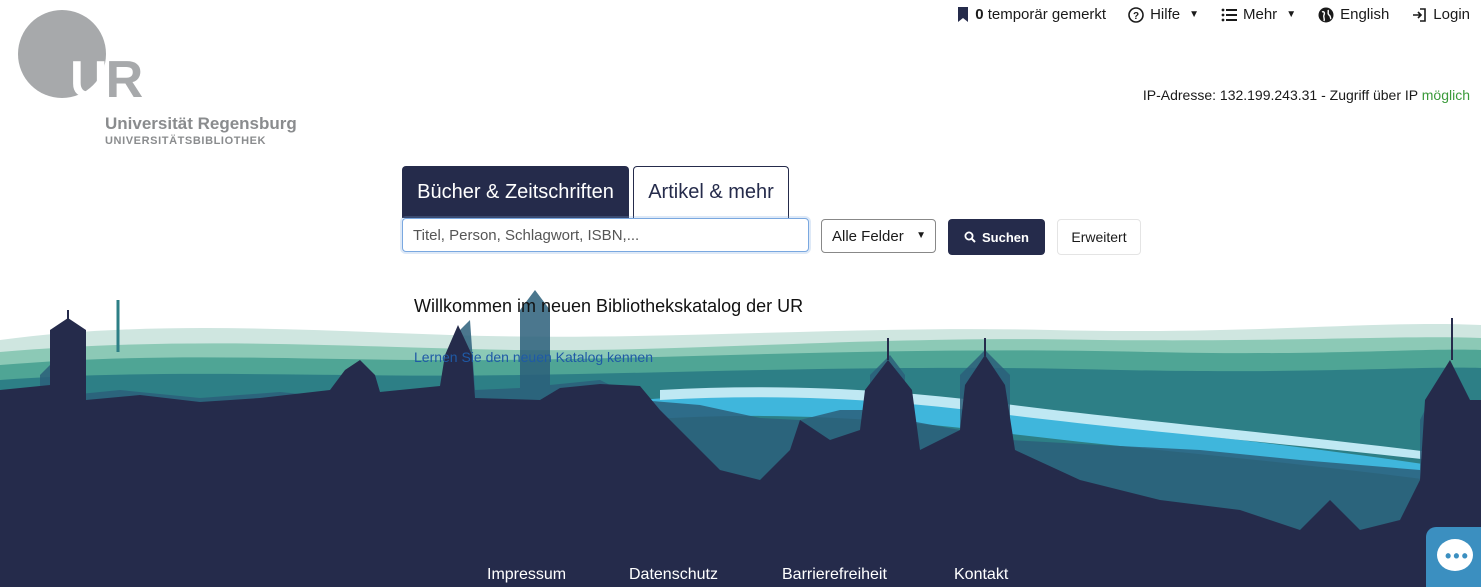 The height and width of the screenshot is (587, 1481). I want to click on chat-dots: •••, so click(1457, 556).